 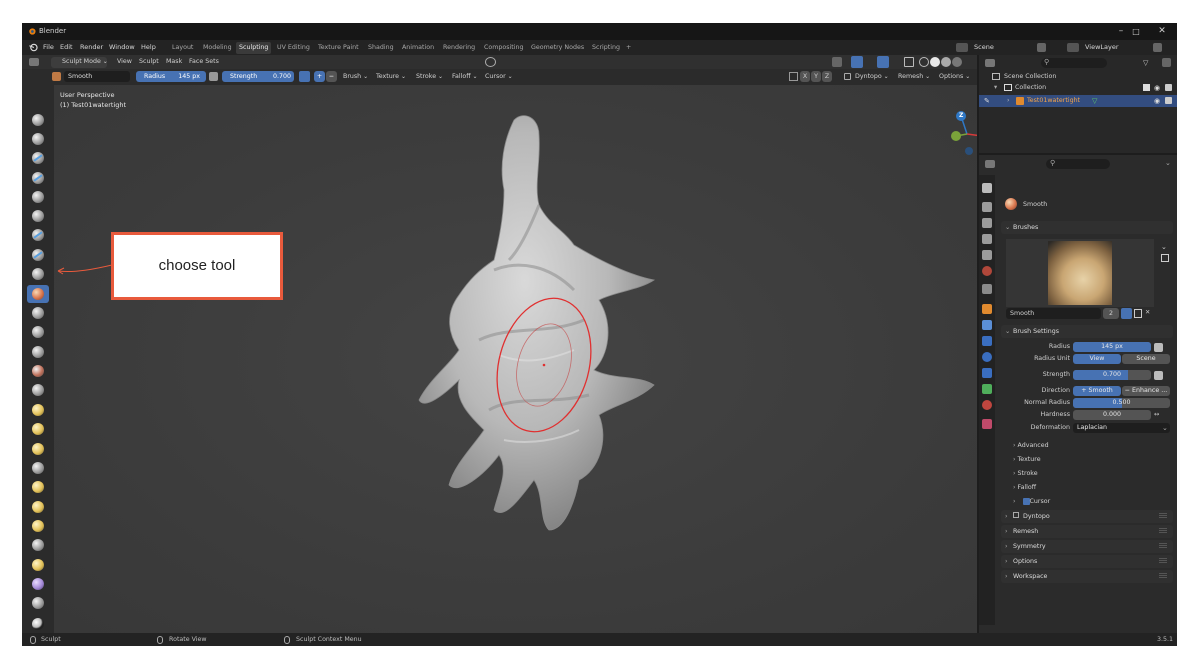 I want to click on tool-scrape, so click(x=38, y=352).